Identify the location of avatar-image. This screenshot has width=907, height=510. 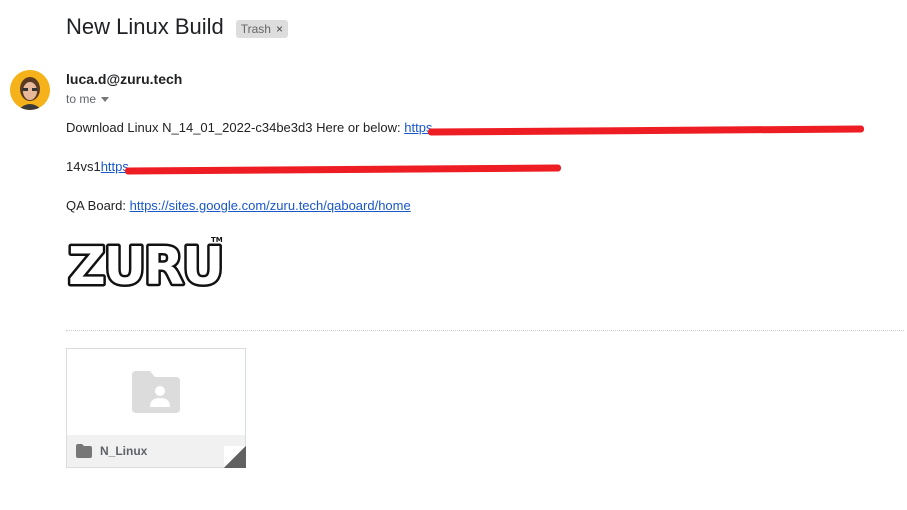
(30, 90).